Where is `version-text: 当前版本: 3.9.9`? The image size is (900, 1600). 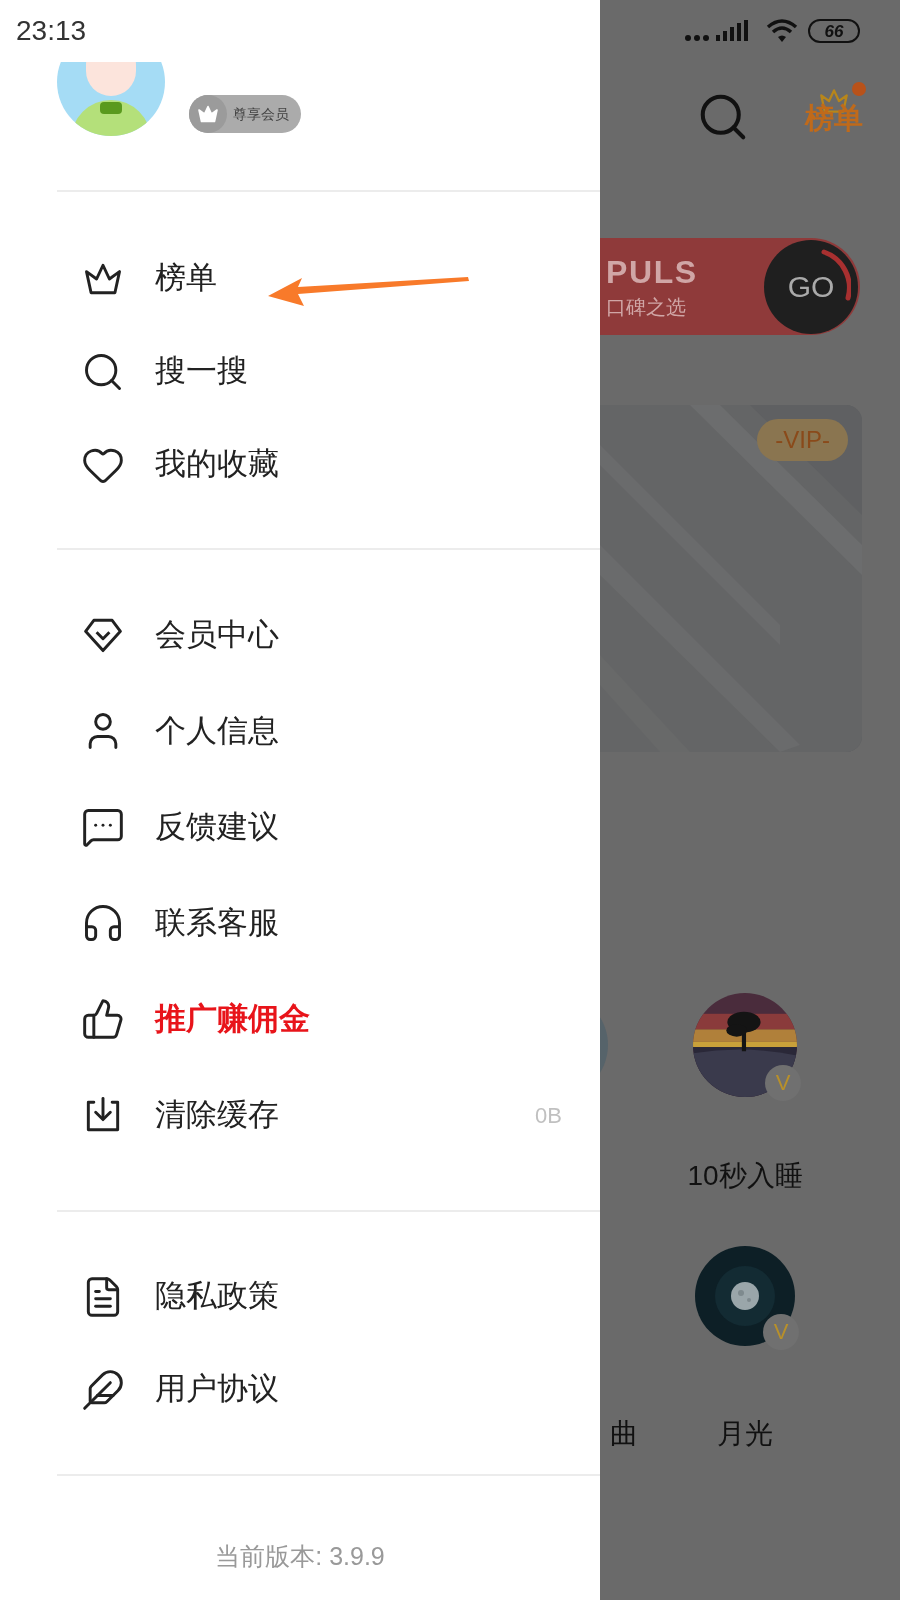 version-text: 当前版本: 3.9.9 is located at coordinates (300, 1556).